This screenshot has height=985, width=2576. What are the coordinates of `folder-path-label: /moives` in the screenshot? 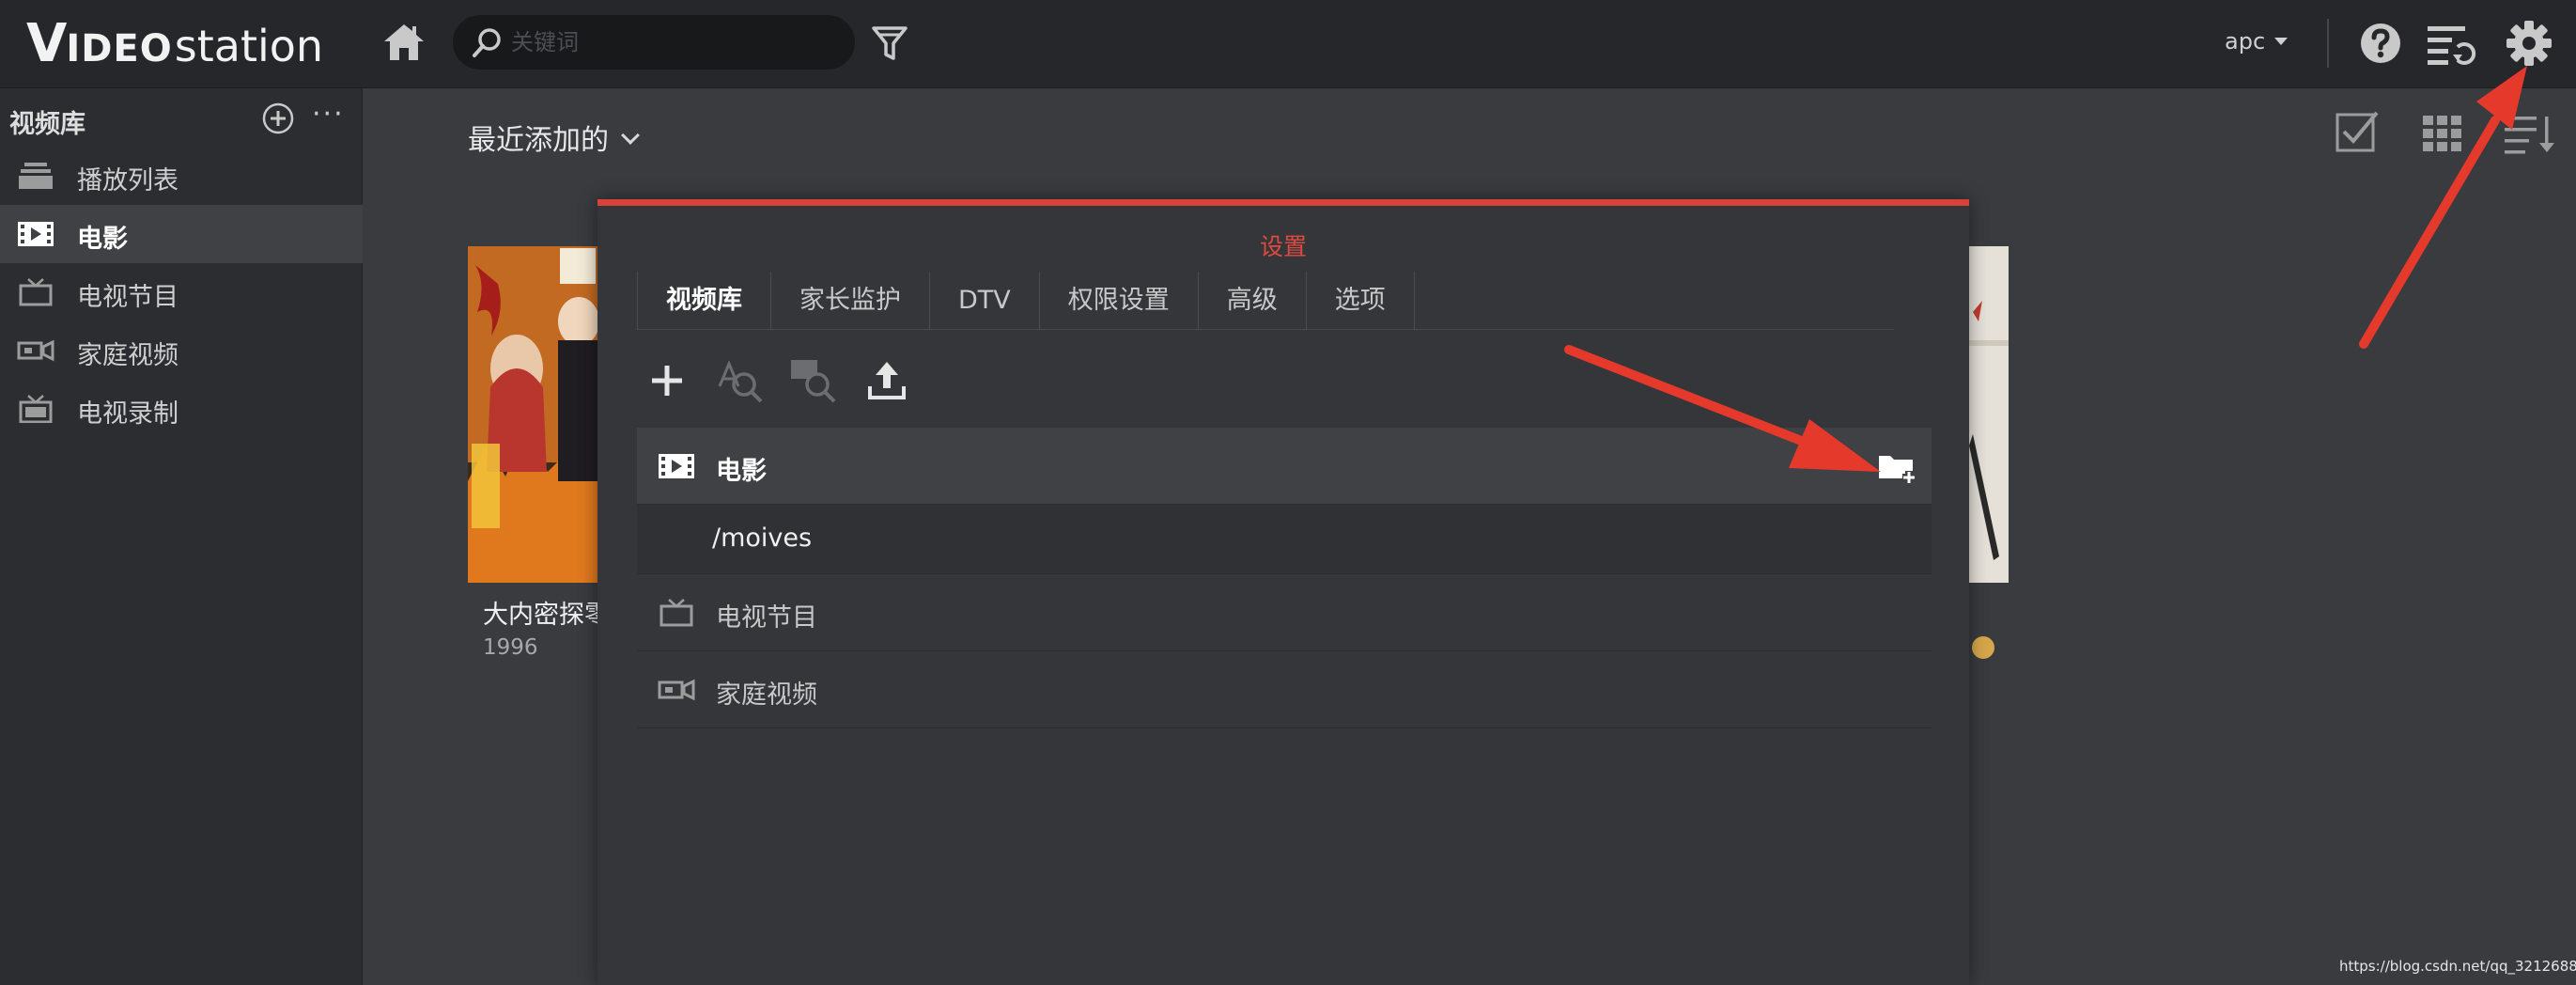 It's located at (762, 538).